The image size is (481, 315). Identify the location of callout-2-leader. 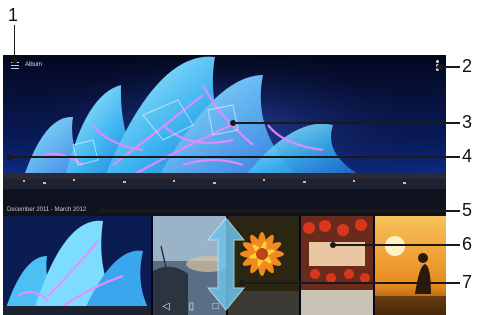
(448, 67).